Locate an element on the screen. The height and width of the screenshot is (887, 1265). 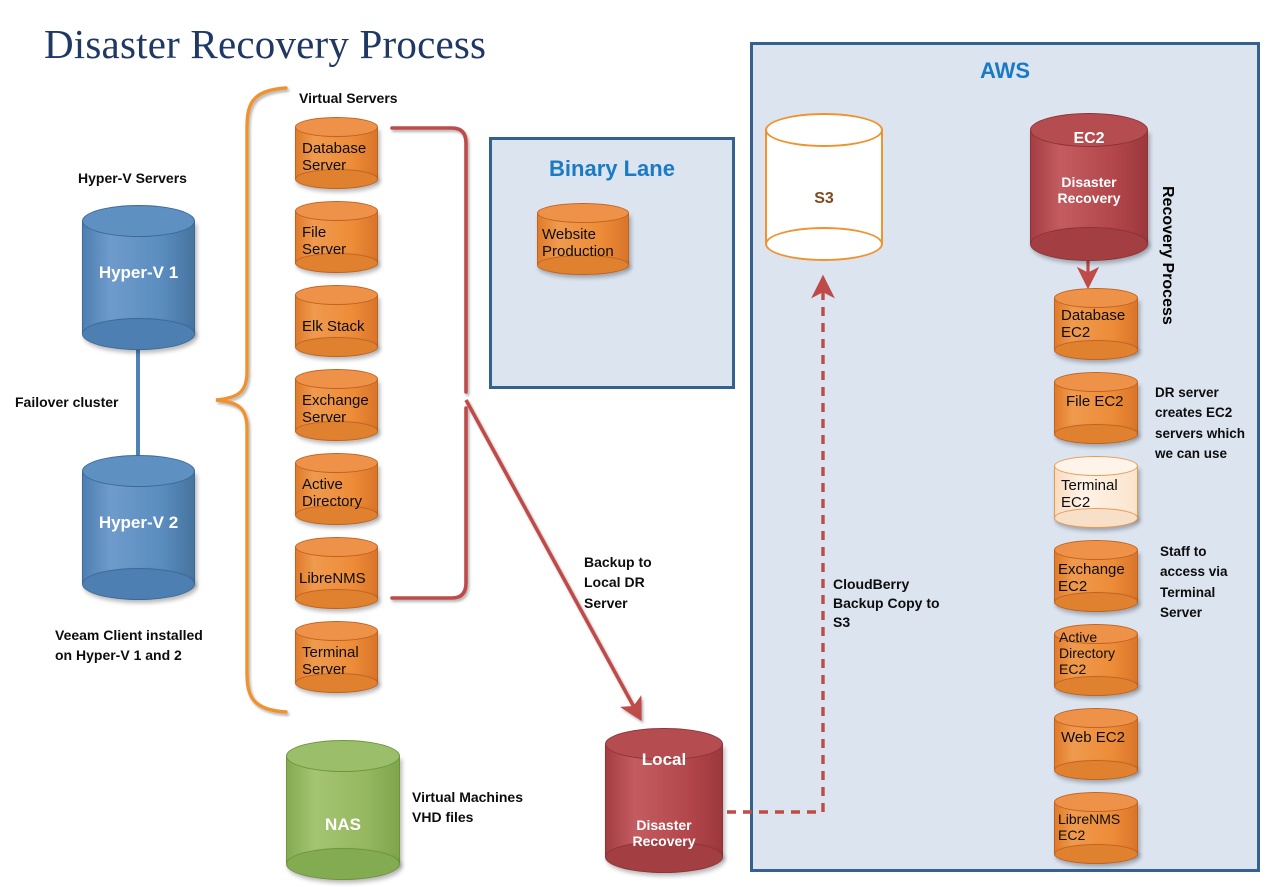
annotation-backup-local: Backup to Local DR Server is located at coordinates (618, 582).